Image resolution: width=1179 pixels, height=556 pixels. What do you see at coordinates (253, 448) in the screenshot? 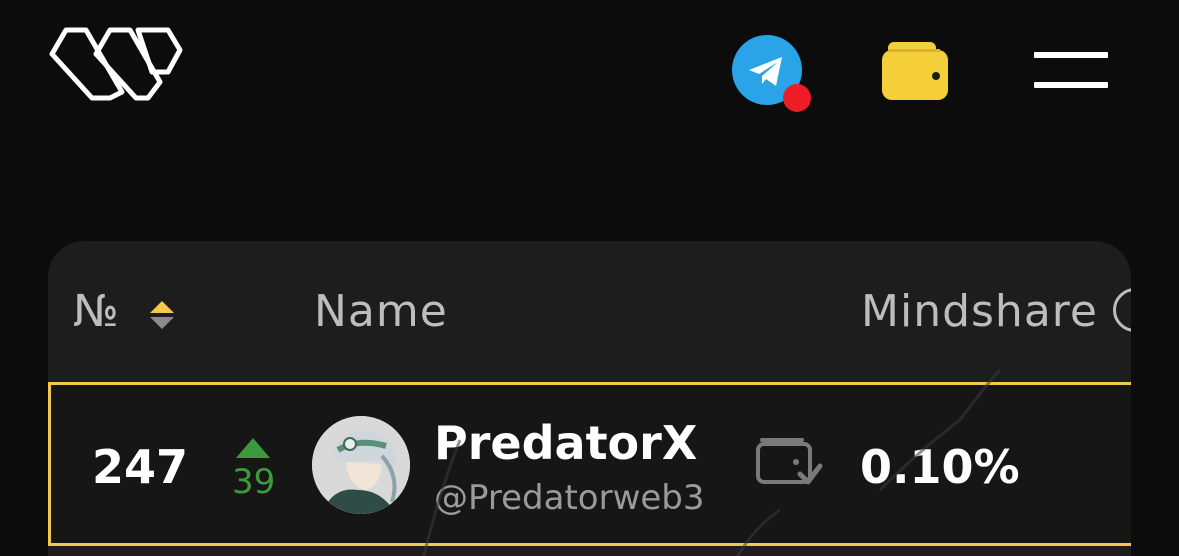
I see `rank-up-arrow-icon` at bounding box center [253, 448].